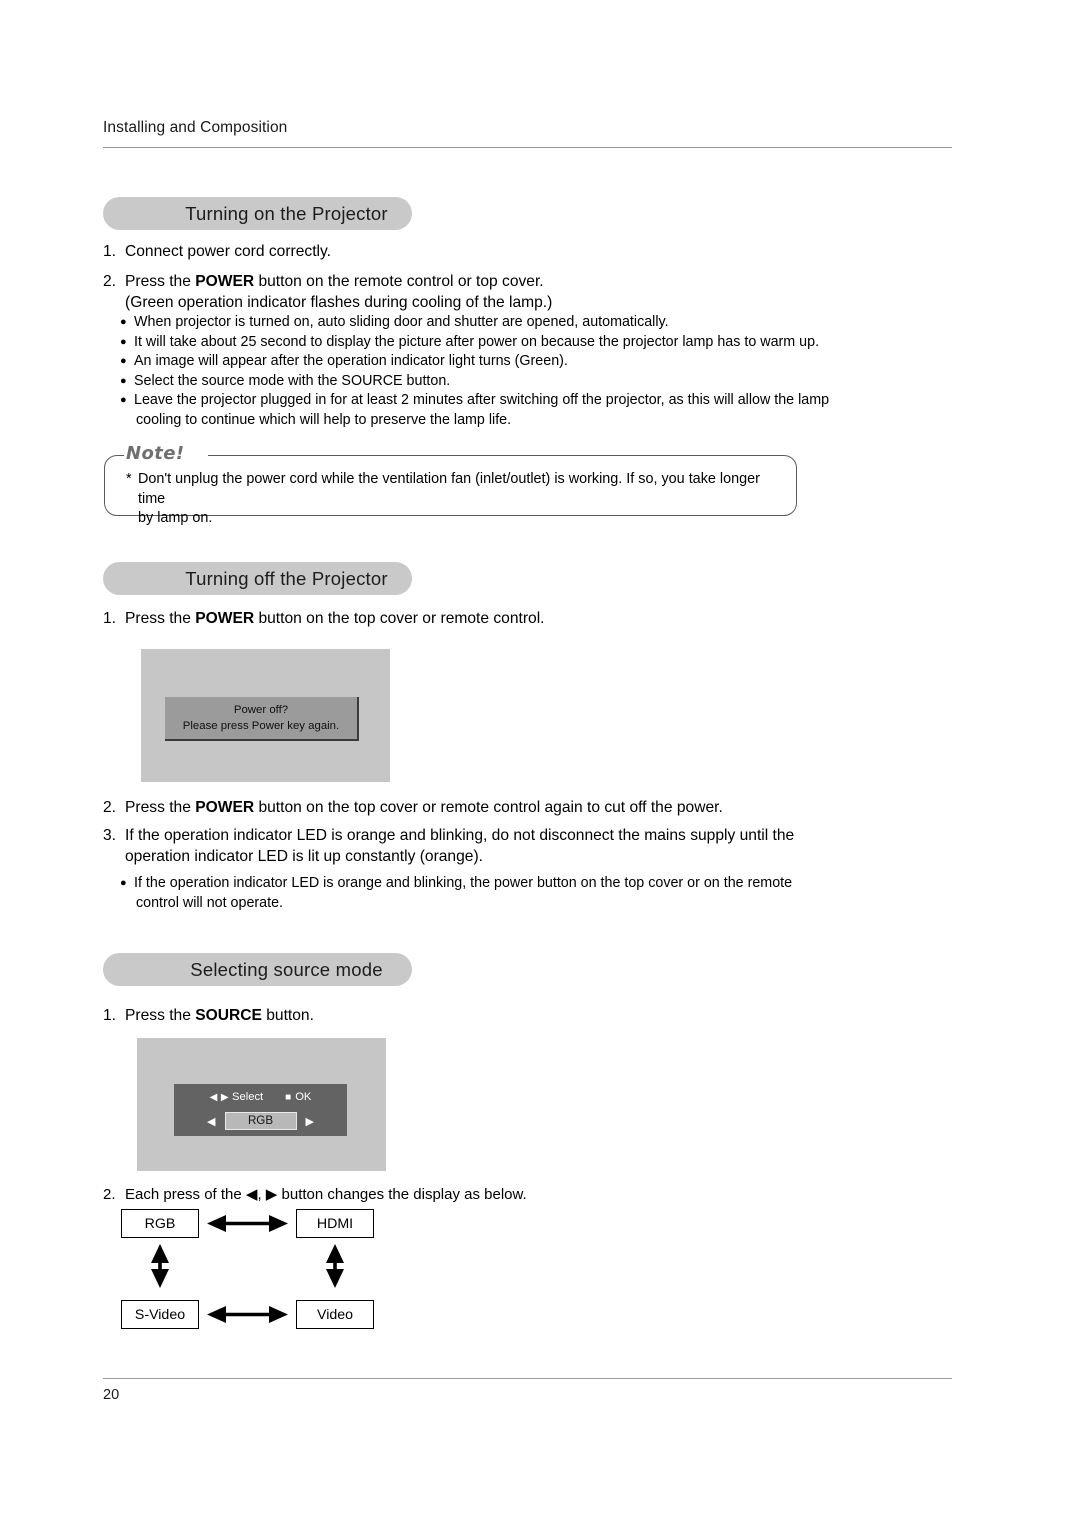 The image size is (1080, 1528). I want to click on flow-box-hdmi: HDMI, so click(335, 1223).